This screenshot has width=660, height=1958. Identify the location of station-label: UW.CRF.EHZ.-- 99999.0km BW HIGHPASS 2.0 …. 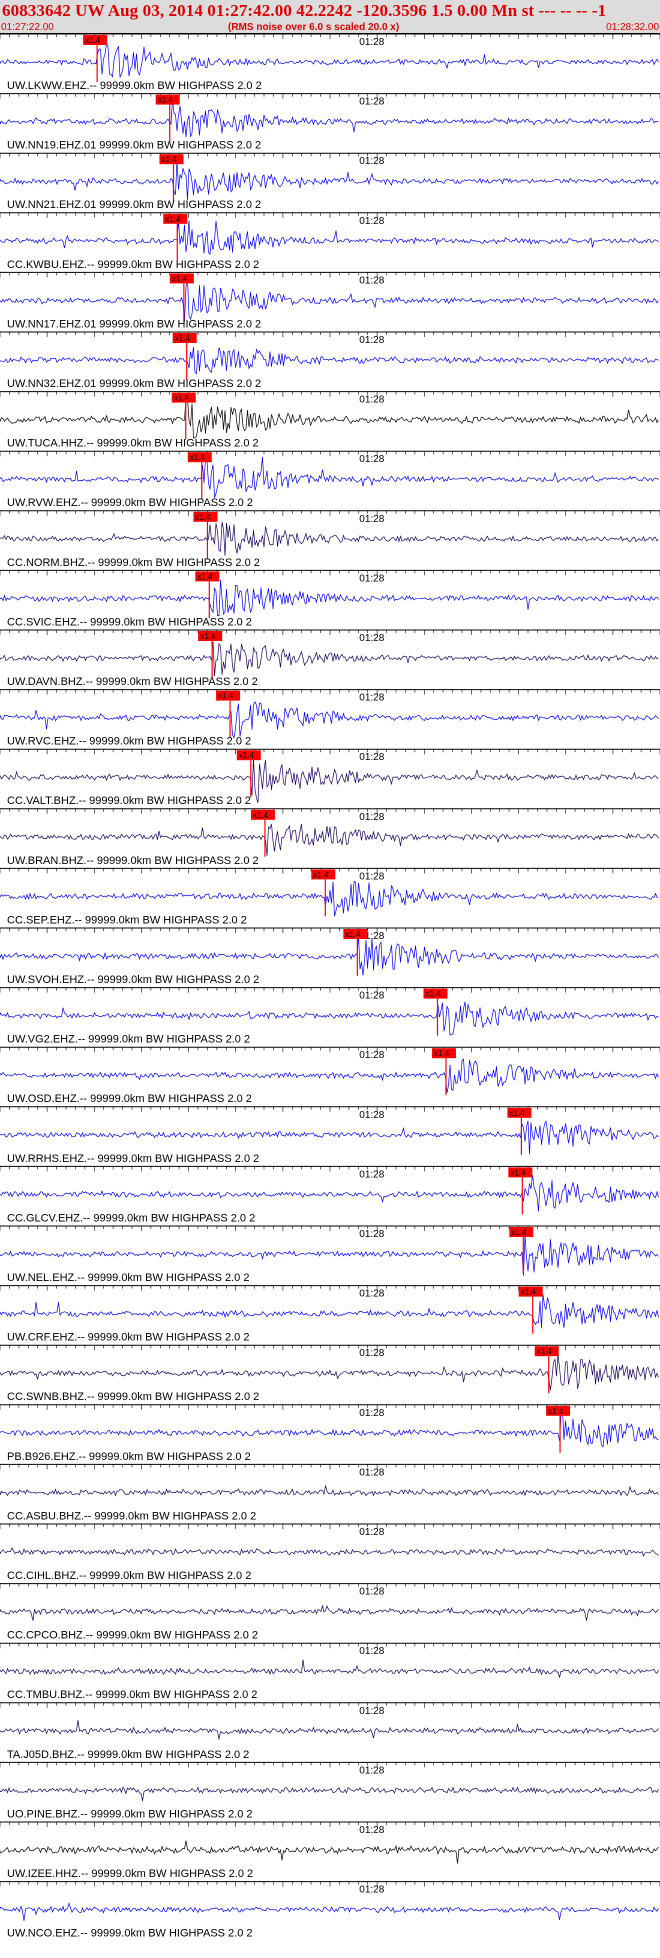
(128, 1338).